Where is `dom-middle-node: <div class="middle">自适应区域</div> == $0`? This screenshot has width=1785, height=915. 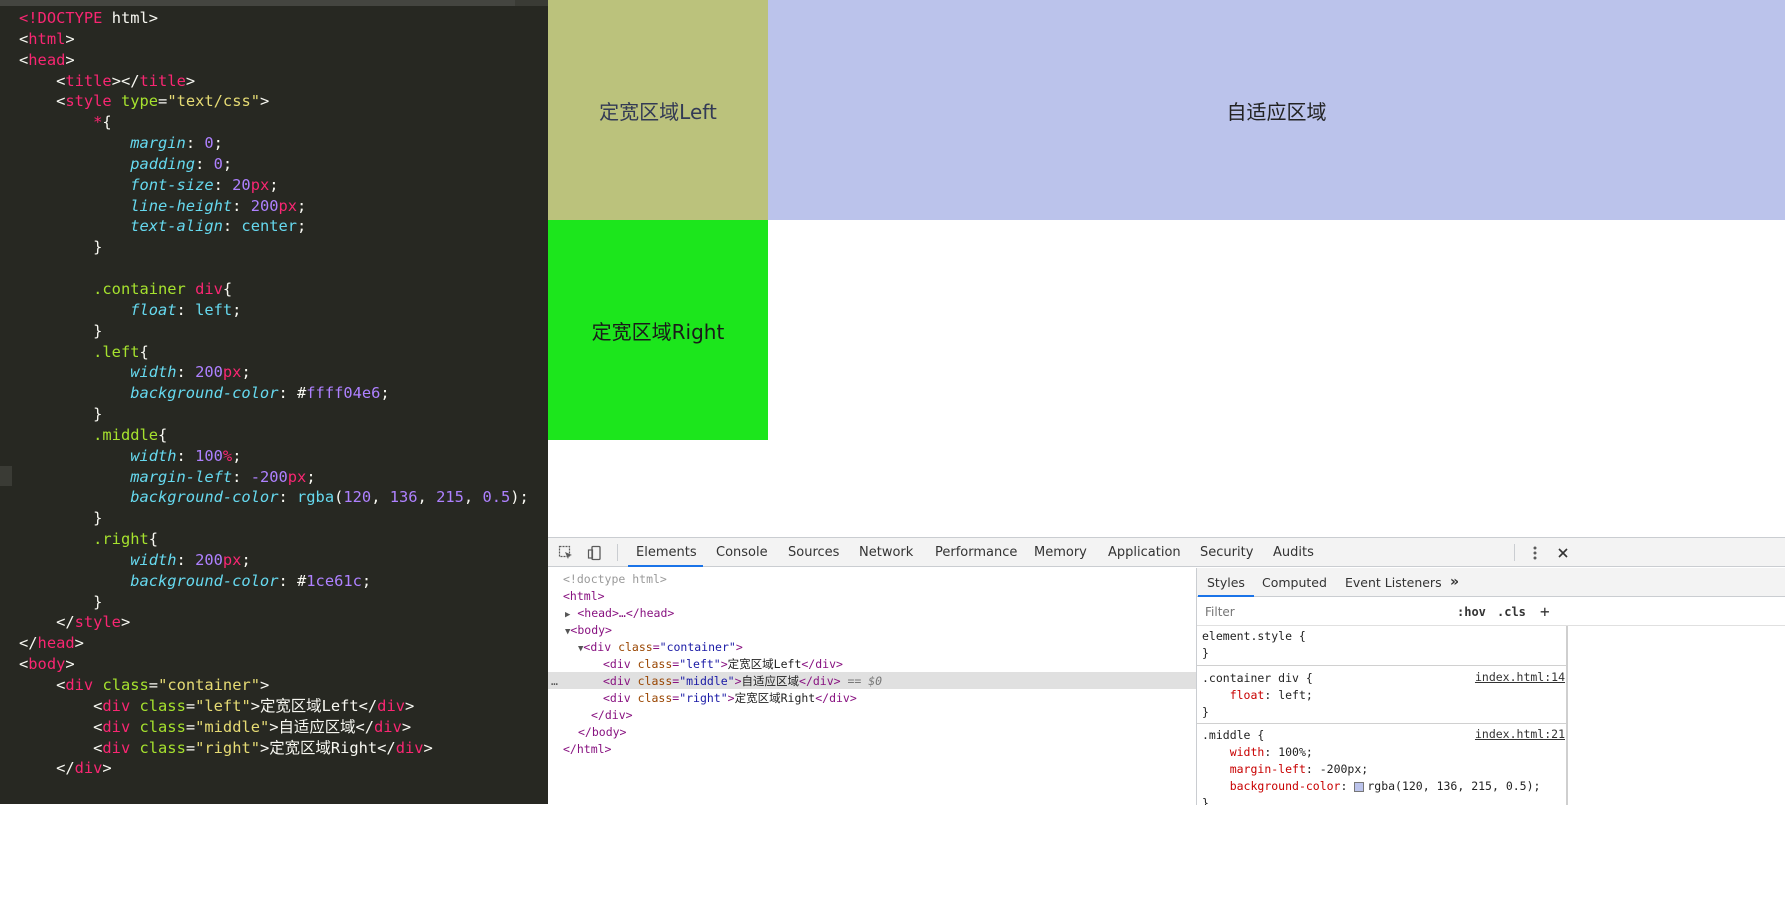 dom-middle-node: <div class="middle">自适应区域</div> == $0 is located at coordinates (742, 681).